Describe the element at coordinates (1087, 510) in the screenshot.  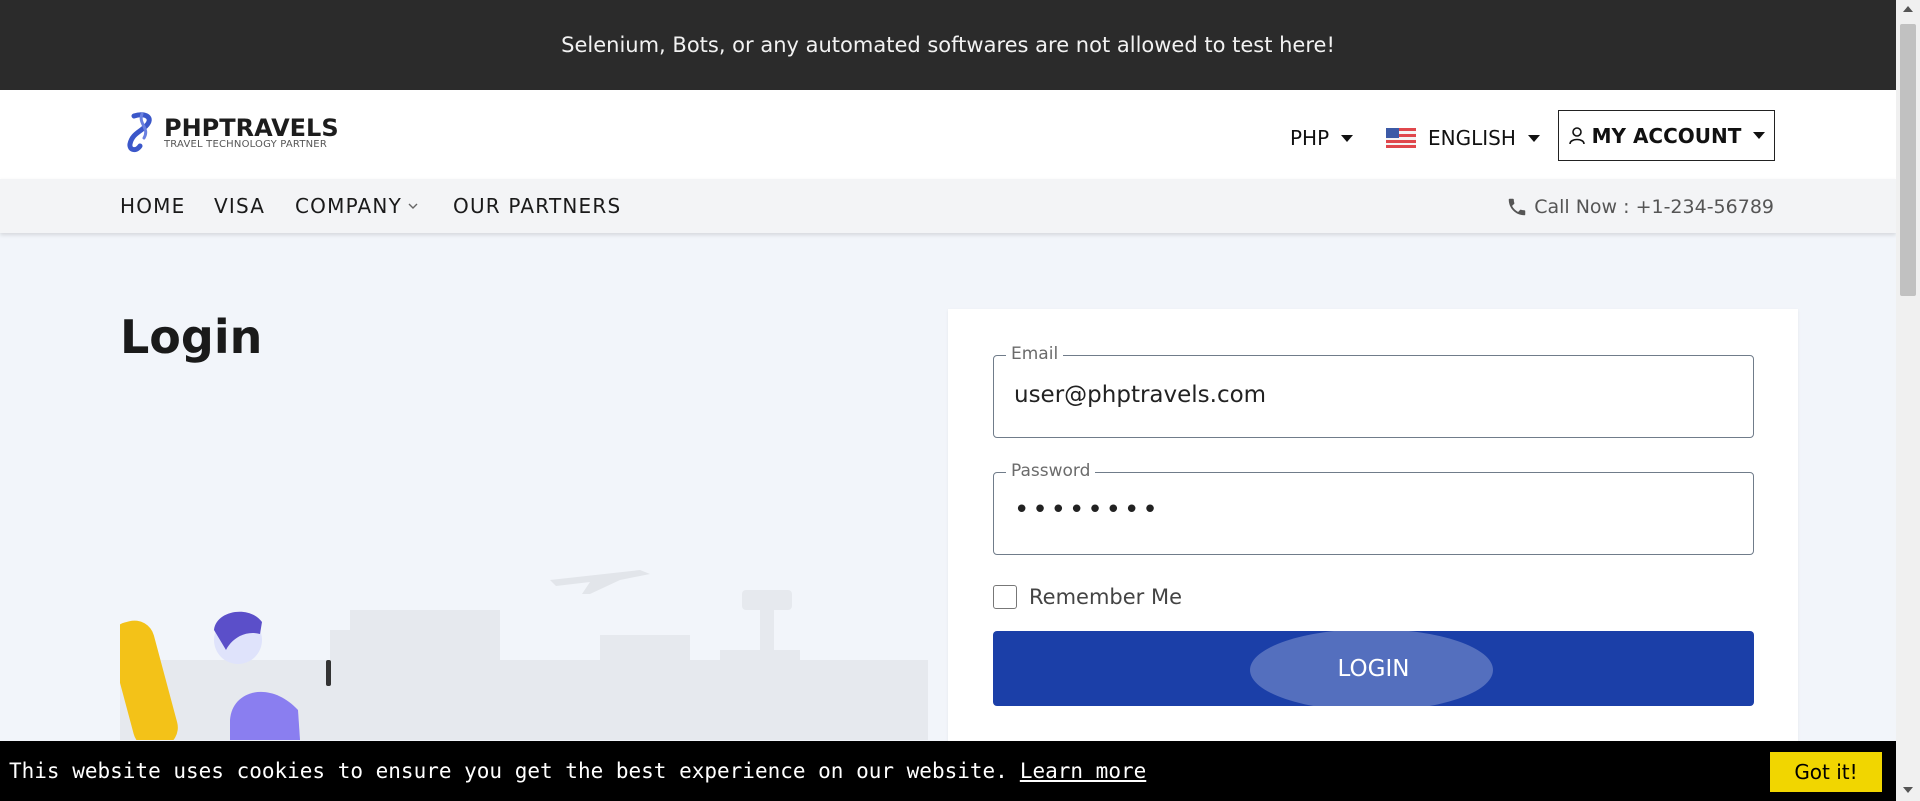
I see `password-input: ••••••••` at that location.